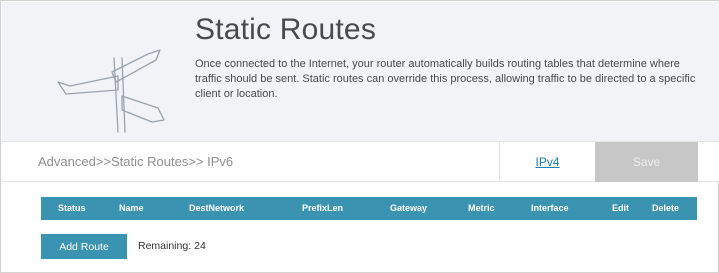  Describe the element at coordinates (84, 246) in the screenshot. I see `add-route-button: Add Route` at that location.